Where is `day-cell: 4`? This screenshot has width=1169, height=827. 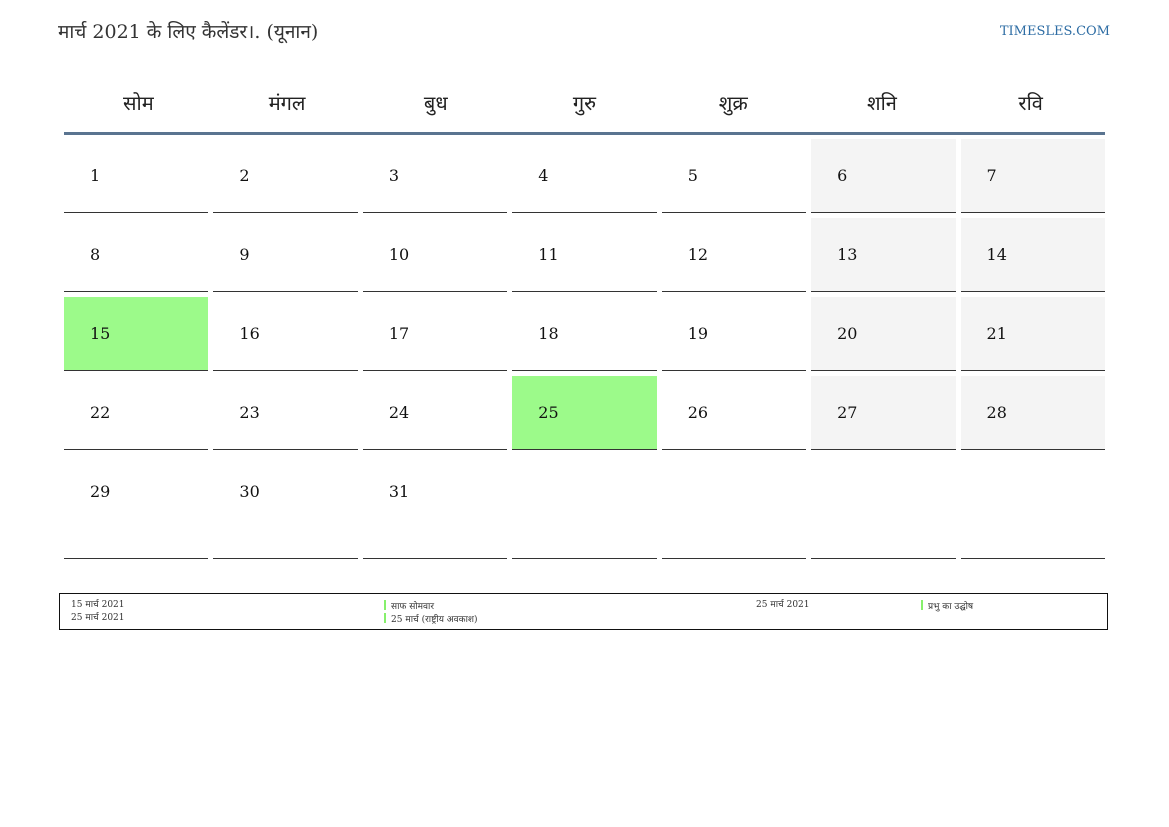 day-cell: 4 is located at coordinates (584, 176).